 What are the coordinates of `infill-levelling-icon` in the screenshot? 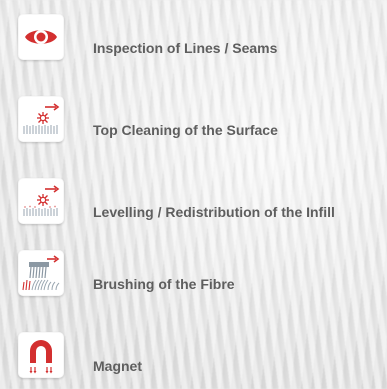 It's located at (41, 200).